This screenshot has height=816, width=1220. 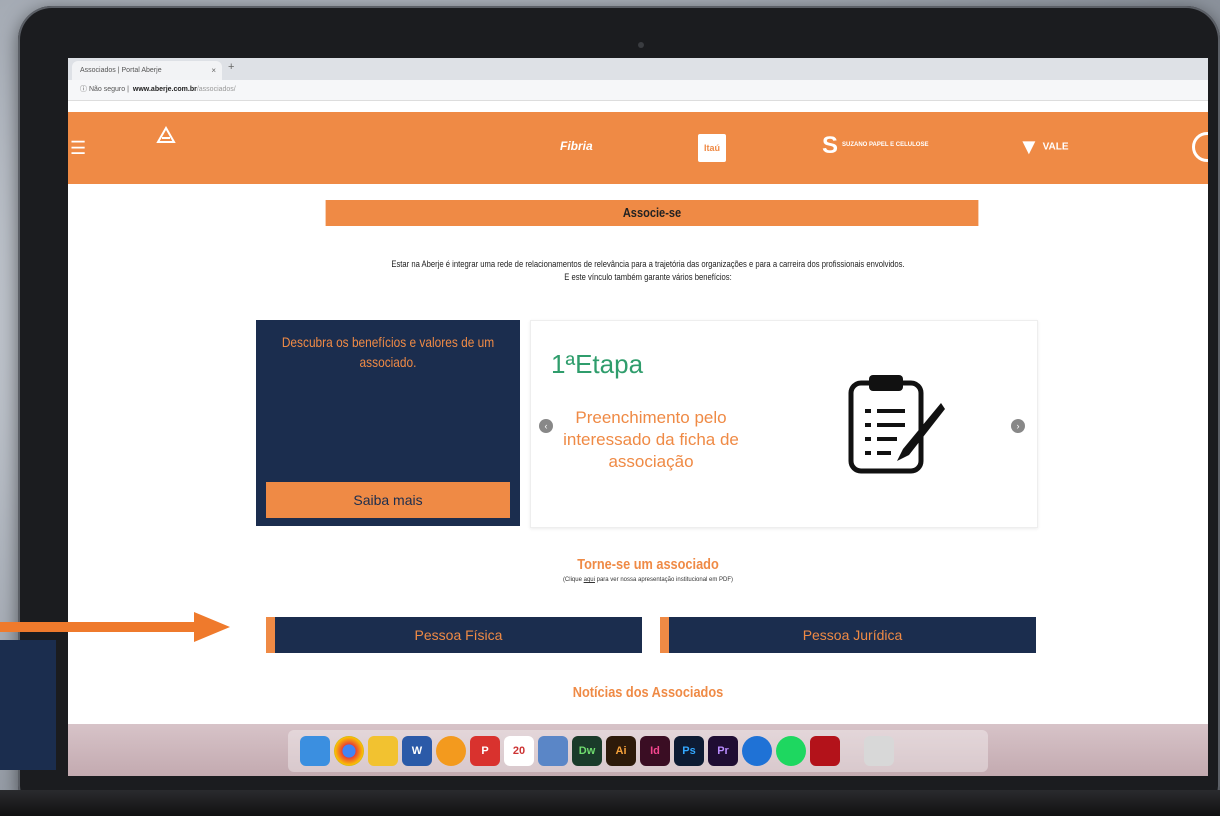 I want to click on acrobat-icon, so click(x=825, y=751).